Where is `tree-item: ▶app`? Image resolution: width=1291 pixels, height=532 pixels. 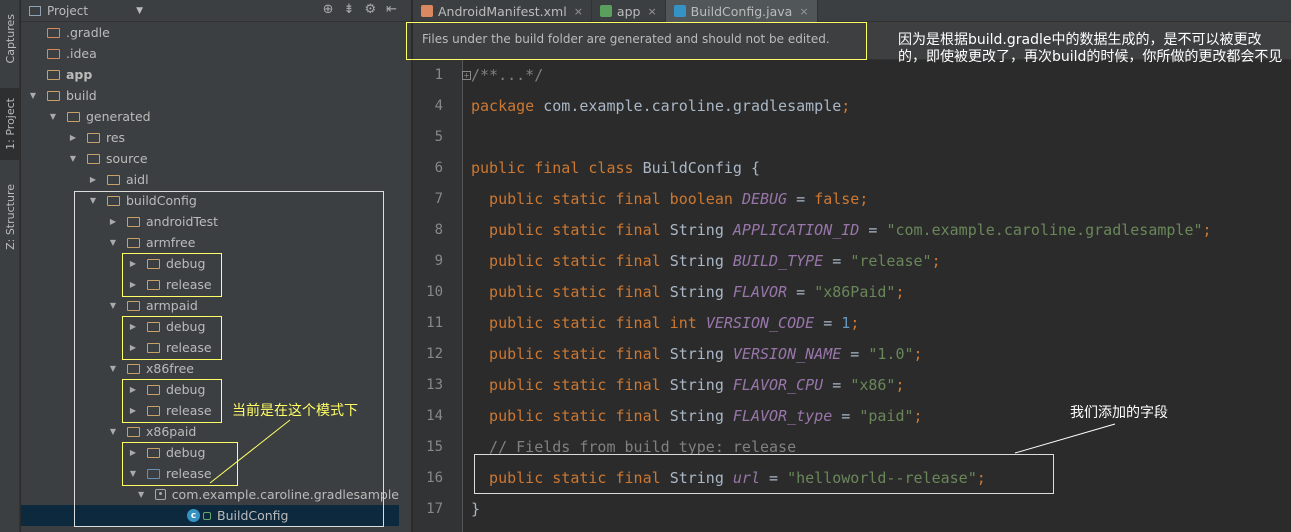 tree-item: ▶app is located at coordinates (210, 74).